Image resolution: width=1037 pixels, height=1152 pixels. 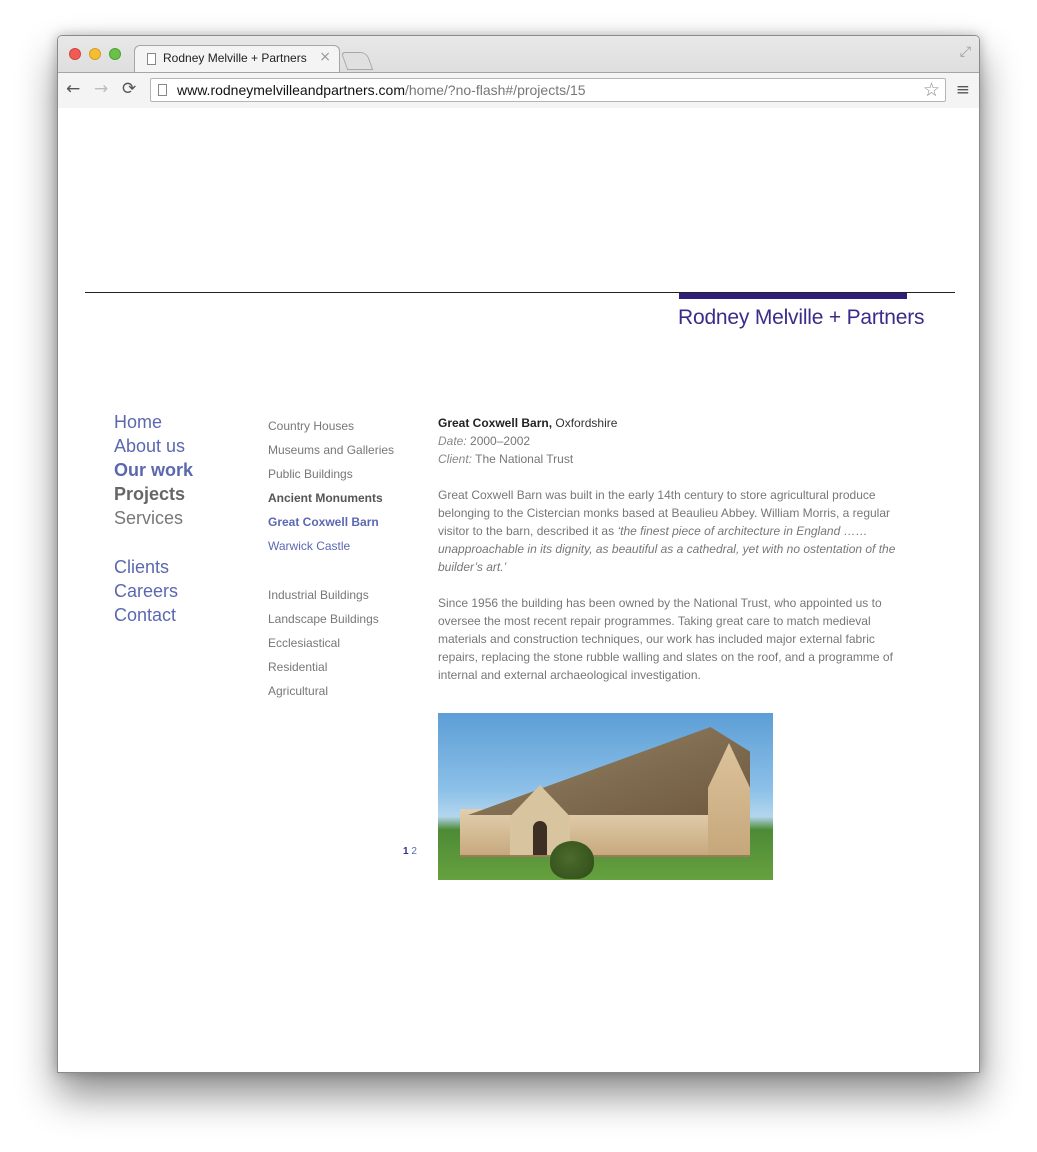 I want to click on page-icon, so click(x=162, y=90).